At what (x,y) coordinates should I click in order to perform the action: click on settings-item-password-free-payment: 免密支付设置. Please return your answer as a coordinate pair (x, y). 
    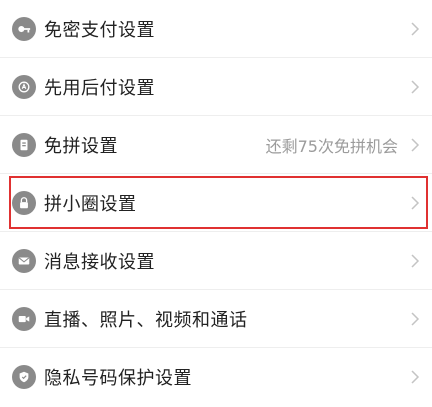
    Looking at the image, I should click on (216, 29).